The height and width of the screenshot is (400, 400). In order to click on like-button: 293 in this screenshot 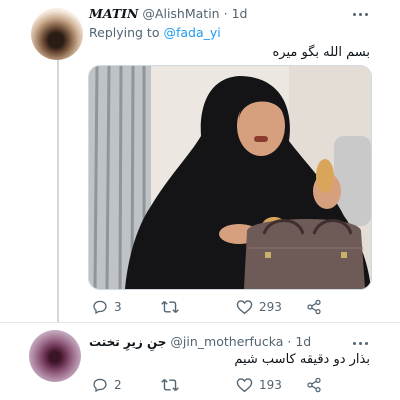, I will do `click(259, 307)`.